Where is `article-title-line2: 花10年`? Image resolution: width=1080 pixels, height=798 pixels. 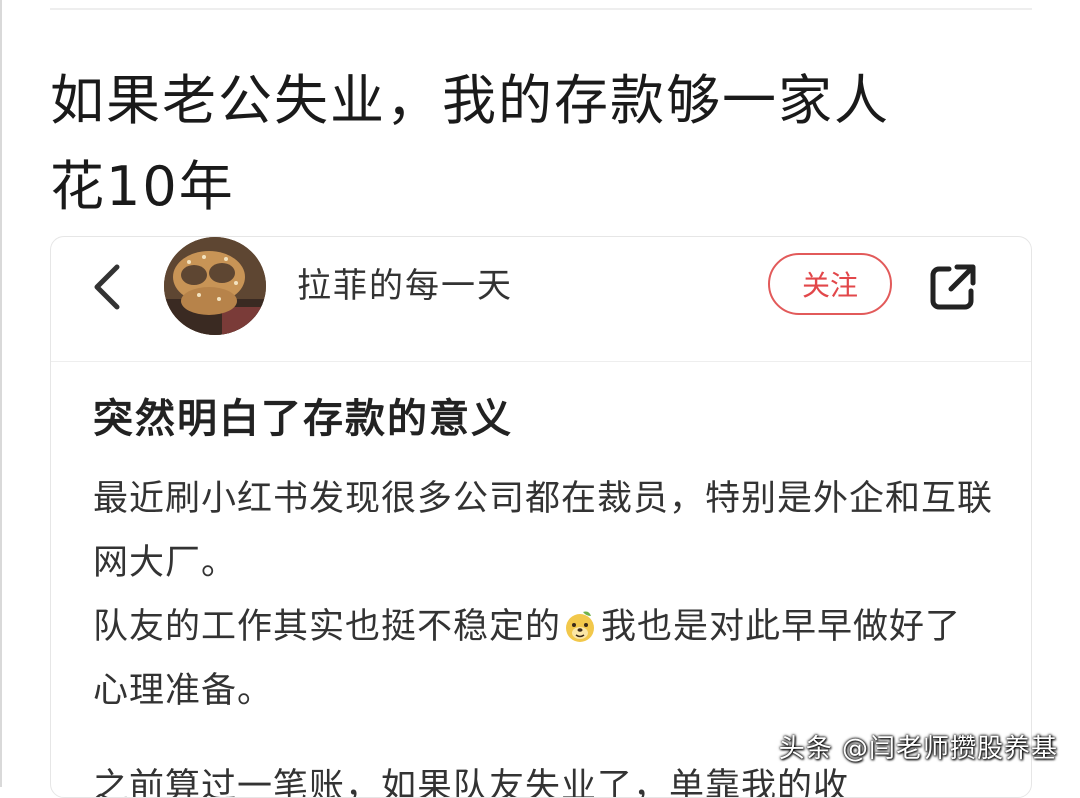 article-title-line2: 花10年 is located at coordinates (142, 186).